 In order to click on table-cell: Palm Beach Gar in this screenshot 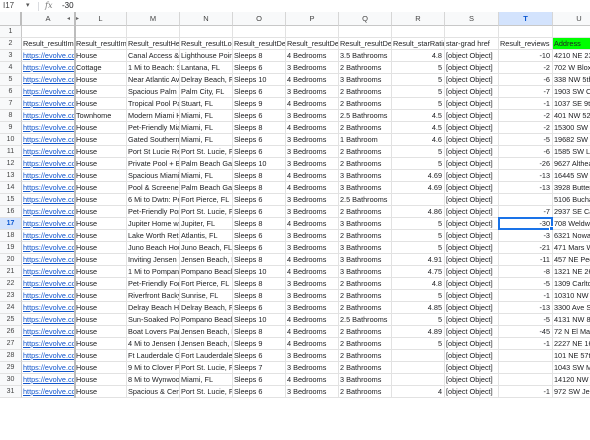, I will do `click(206, 188)`.